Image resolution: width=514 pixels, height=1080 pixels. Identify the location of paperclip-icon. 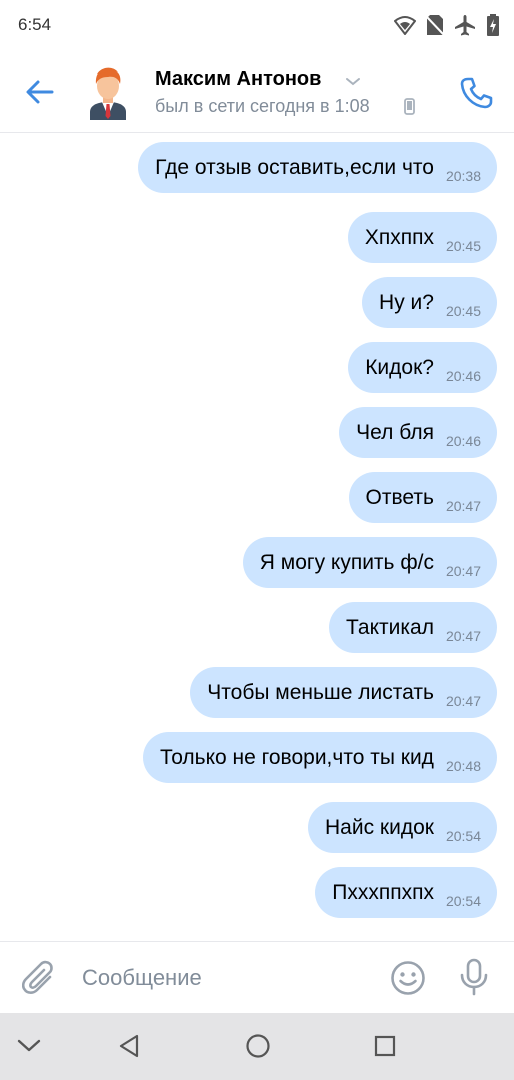
(38, 980).